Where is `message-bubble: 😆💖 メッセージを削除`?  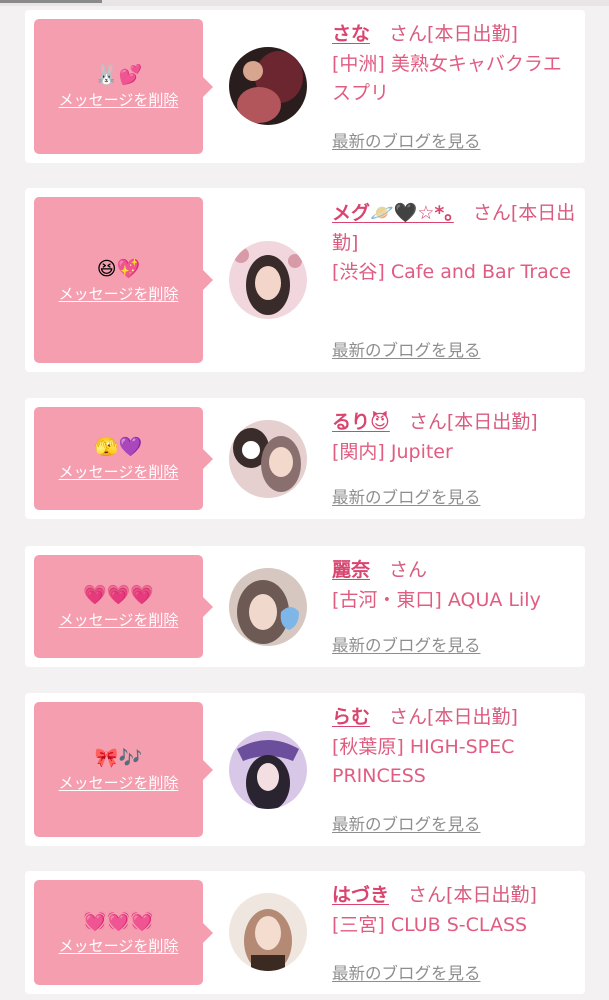 message-bubble: 😆💖 メッセージを削除 is located at coordinates (123, 280).